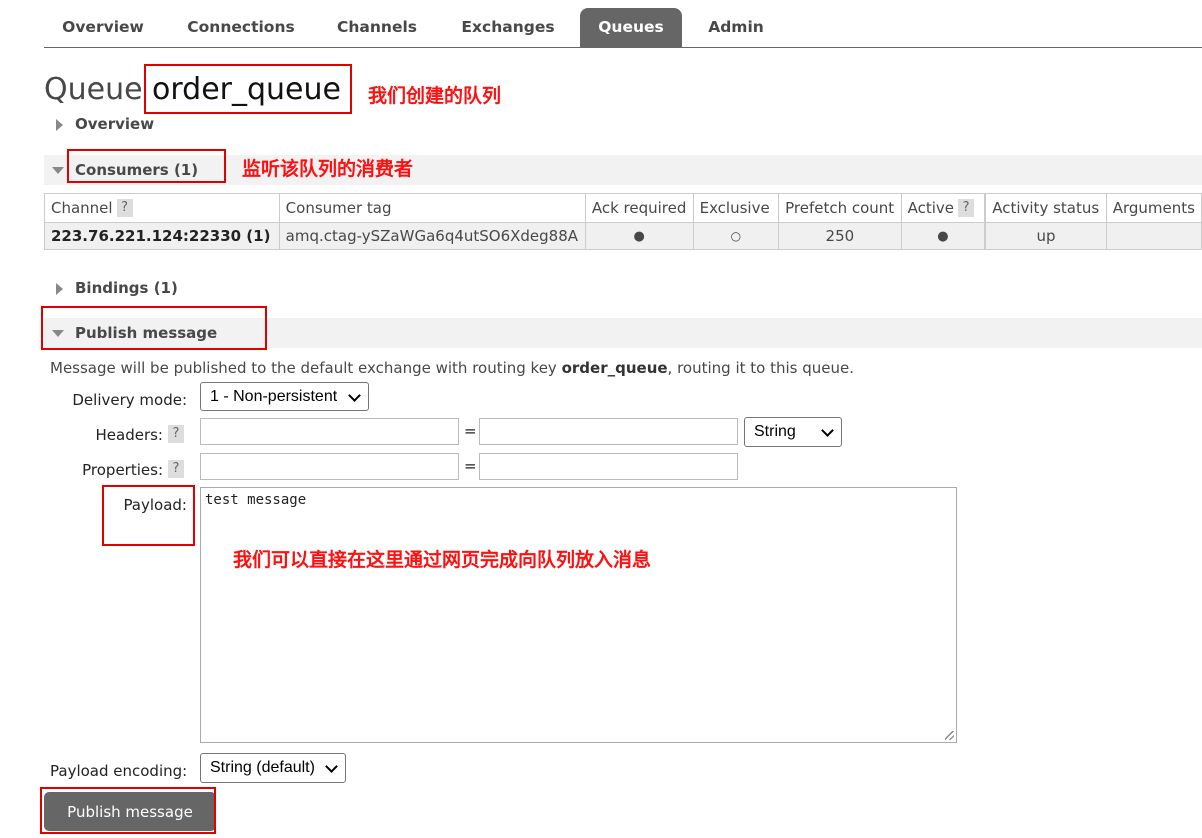 The width and height of the screenshot is (1202, 838). Describe the element at coordinates (146, 166) in the screenshot. I see `annotation-box-consumers` at that location.